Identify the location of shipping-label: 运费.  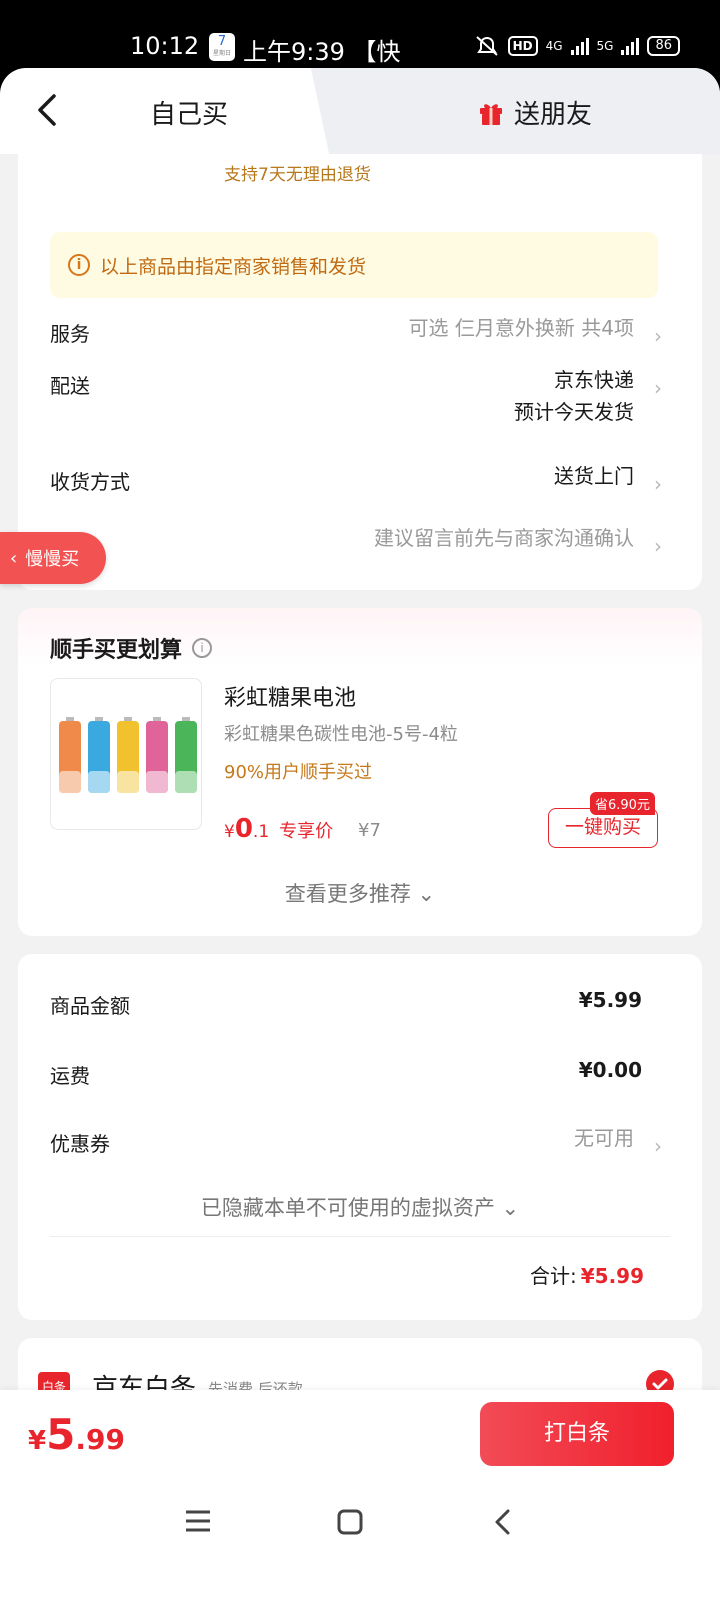
(70, 1076).